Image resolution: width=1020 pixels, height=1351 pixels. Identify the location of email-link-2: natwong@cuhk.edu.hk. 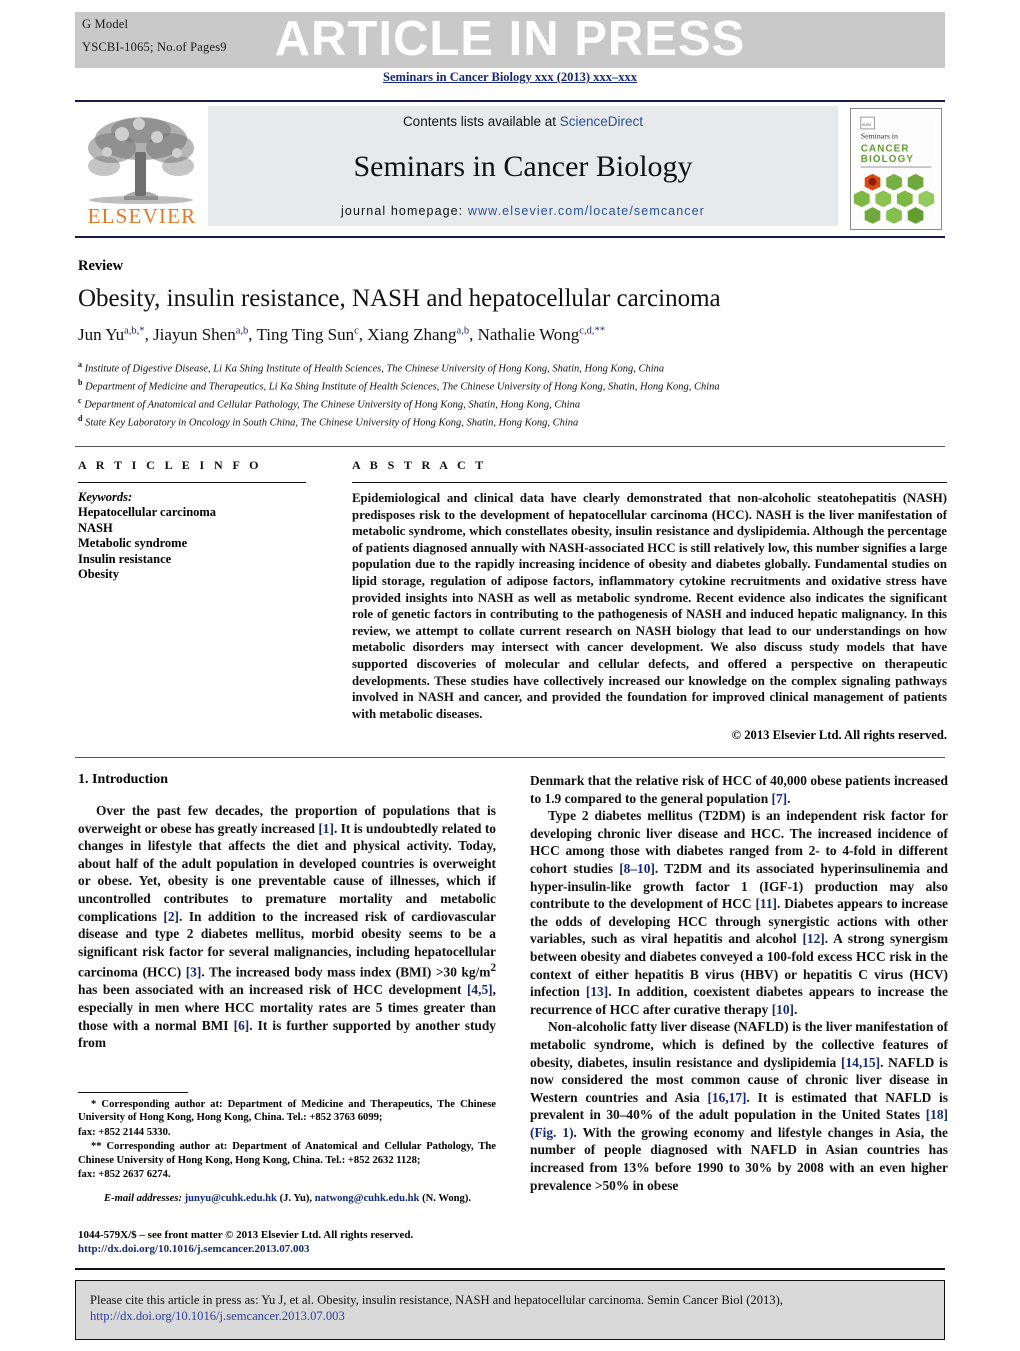
(367, 1198).